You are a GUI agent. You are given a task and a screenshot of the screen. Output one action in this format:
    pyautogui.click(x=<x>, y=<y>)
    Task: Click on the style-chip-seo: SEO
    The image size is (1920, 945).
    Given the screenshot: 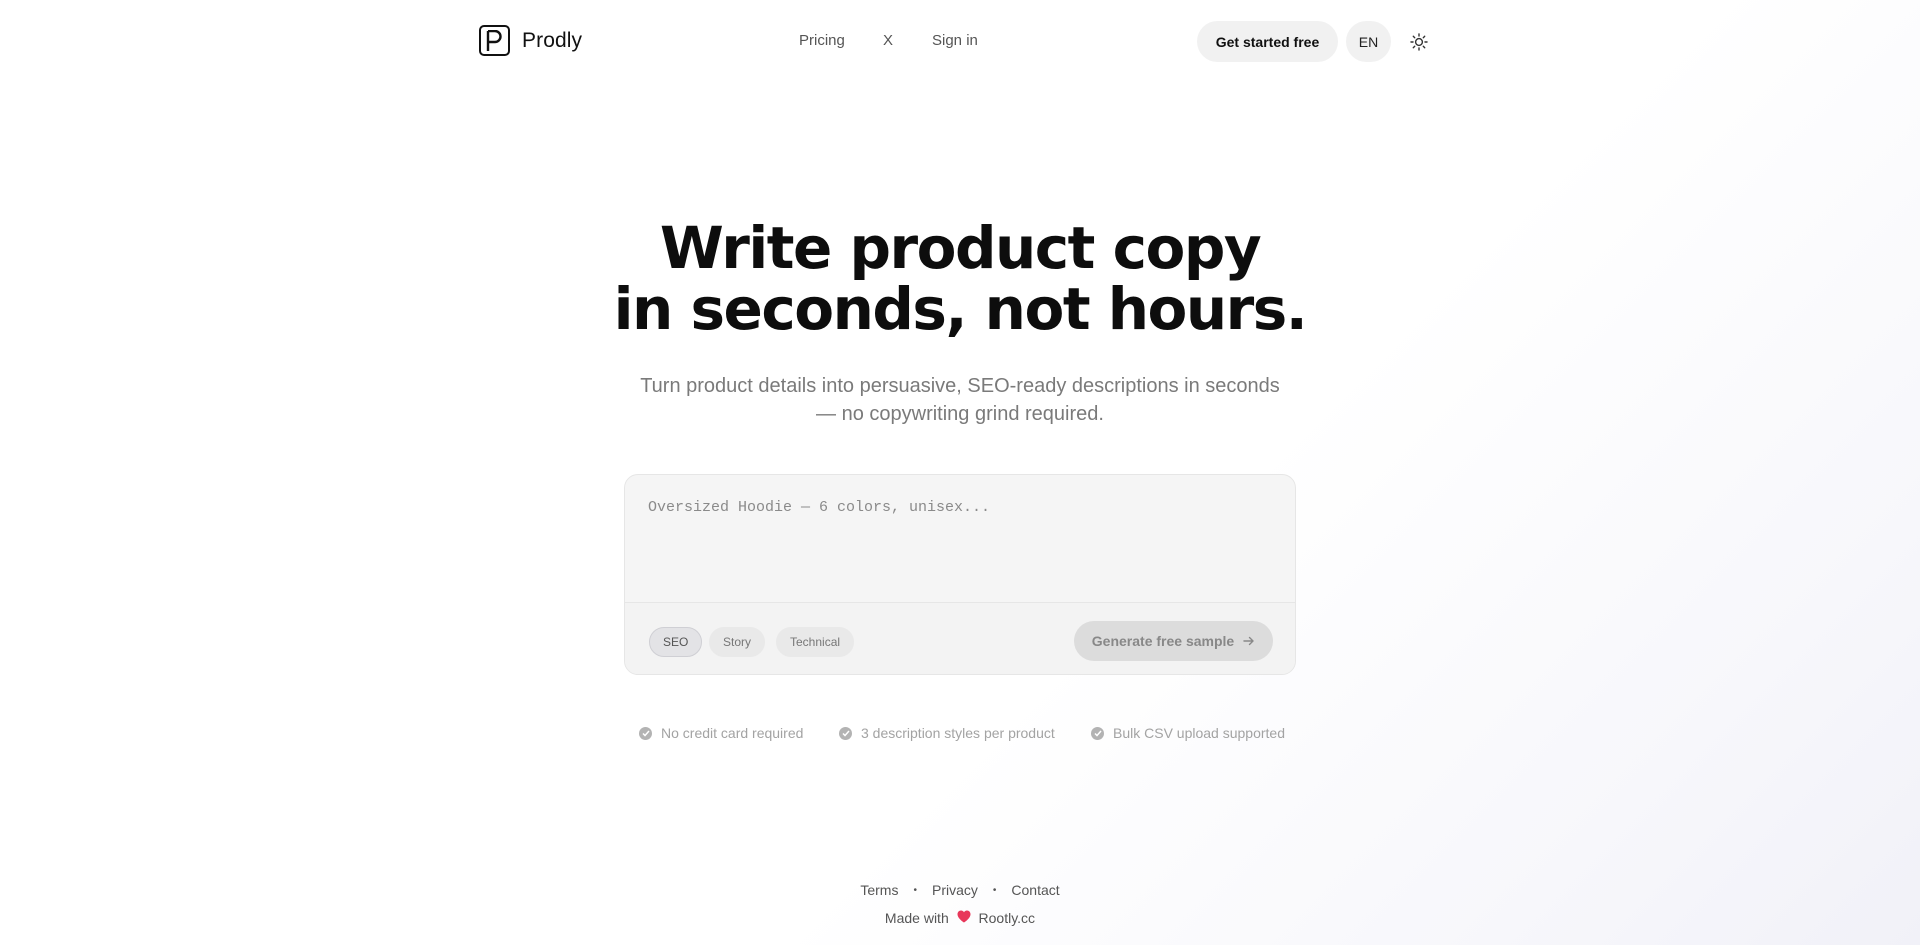 What is the action you would take?
    pyautogui.click(x=676, y=642)
    